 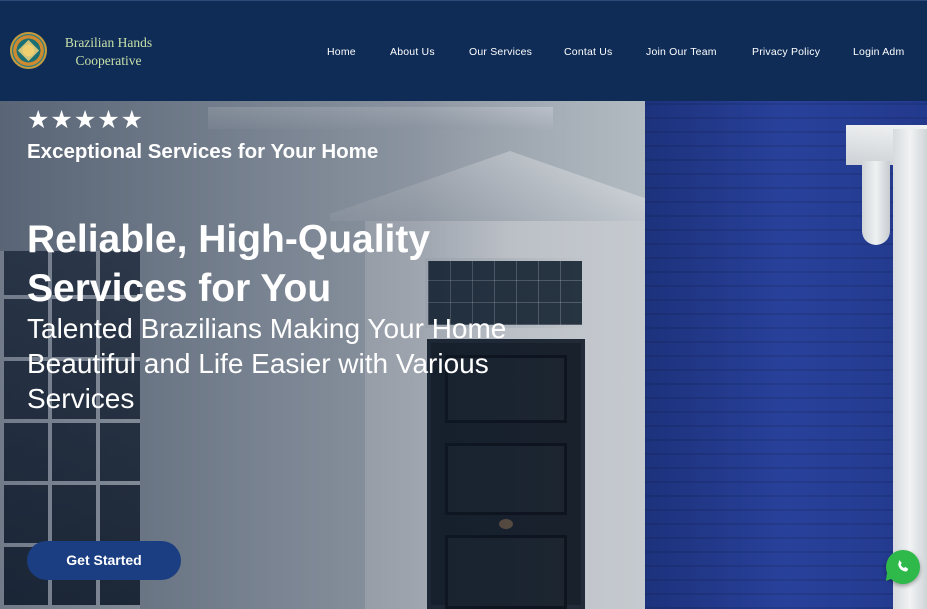 What do you see at coordinates (500, 52) in the screenshot?
I see `nav-our-services: Our Services` at bounding box center [500, 52].